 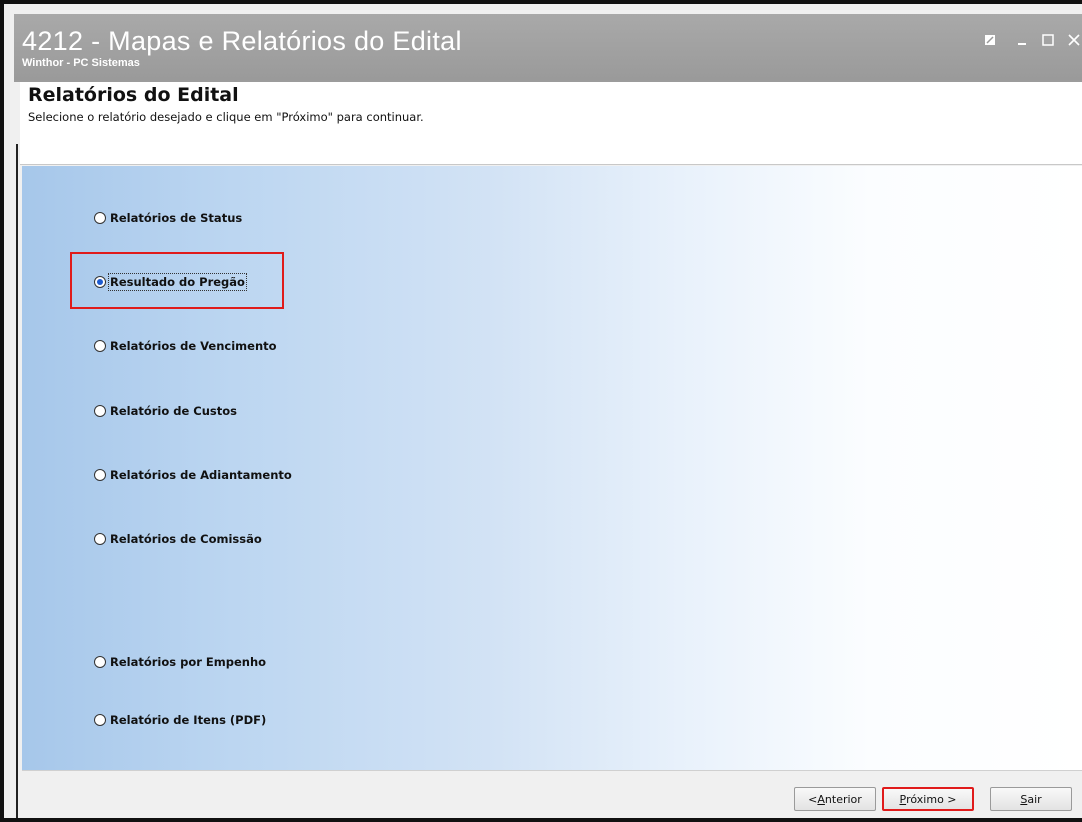 What do you see at coordinates (1024, 799) in the screenshot?
I see `exit-access-key: S` at bounding box center [1024, 799].